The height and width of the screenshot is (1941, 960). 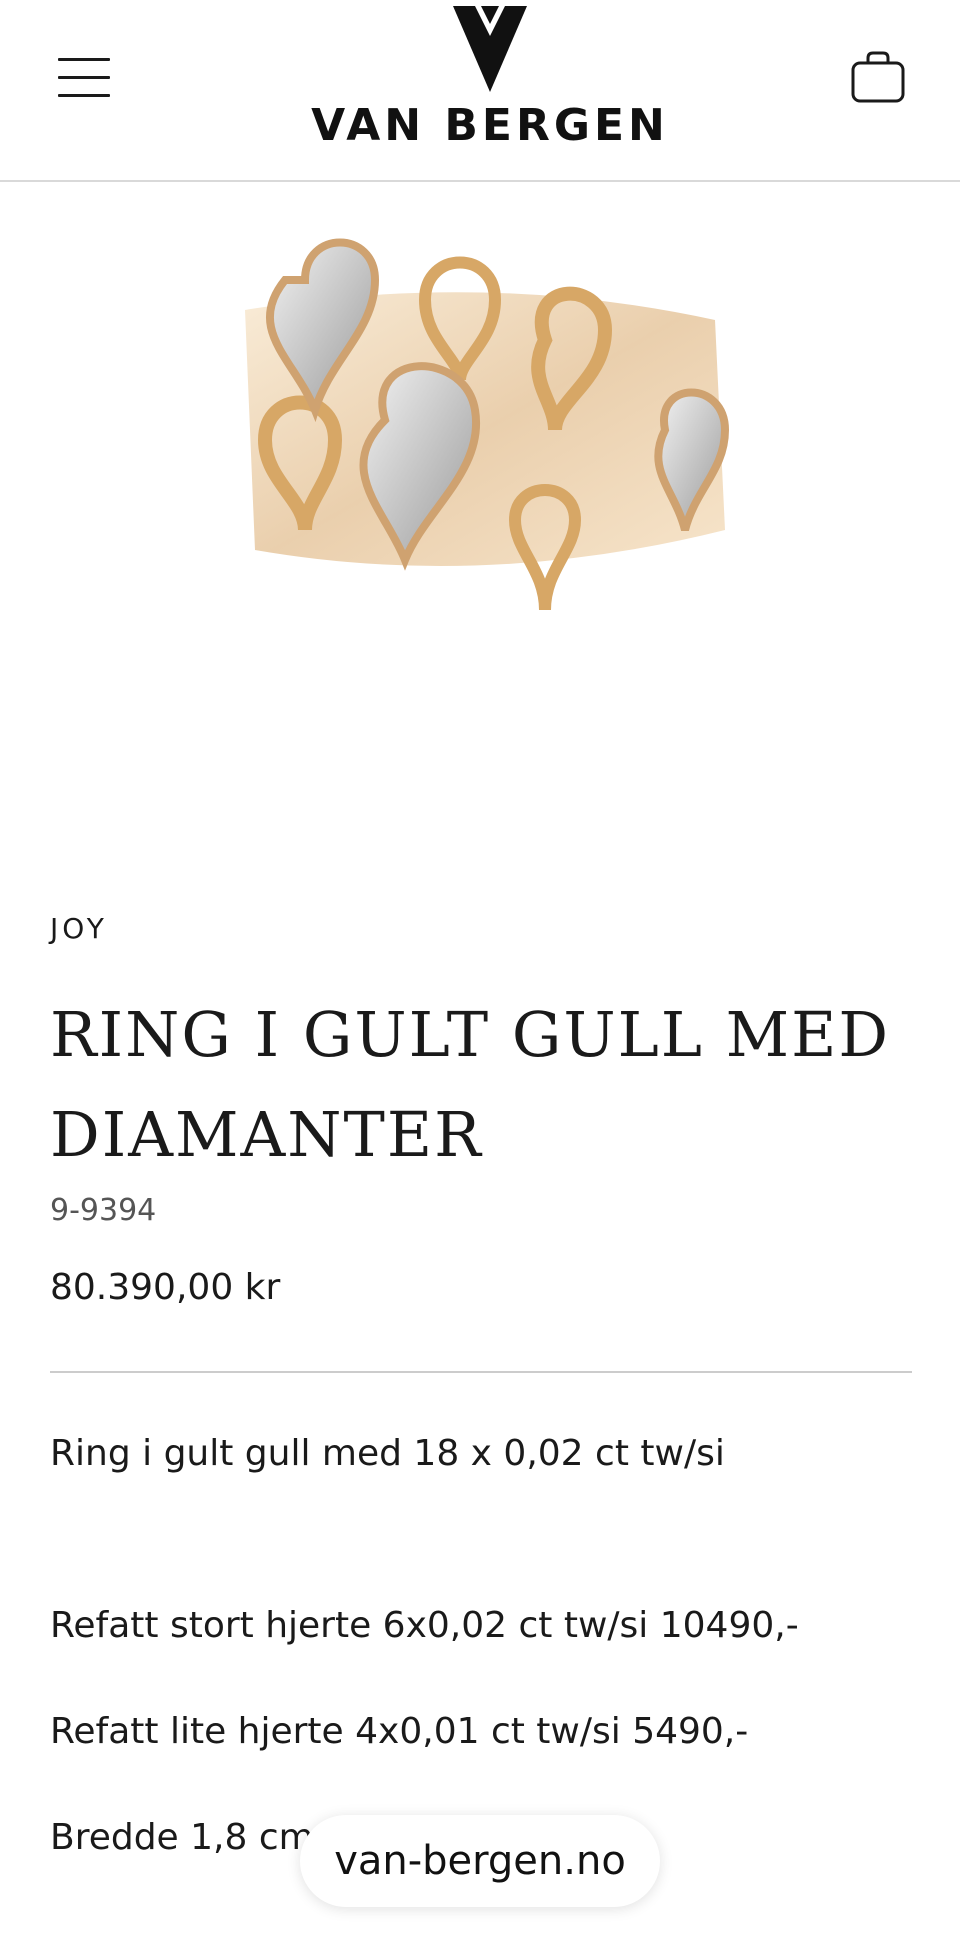 I want to click on ring-image, so click(x=485, y=440).